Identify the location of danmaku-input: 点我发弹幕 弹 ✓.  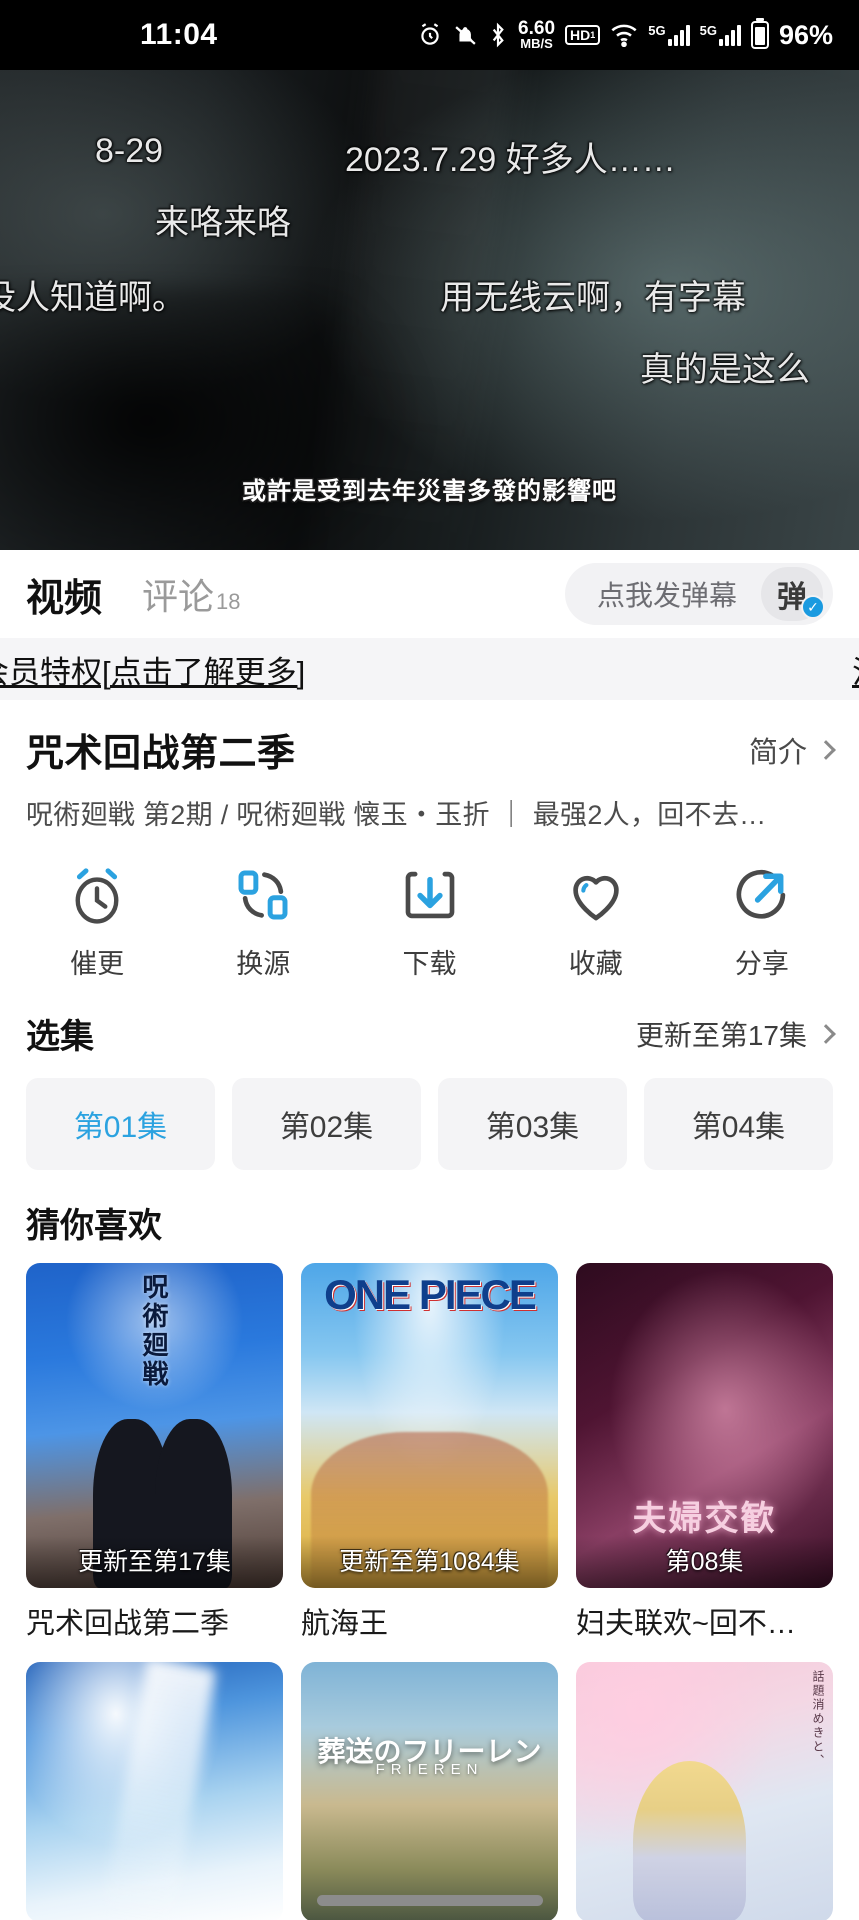
(699, 594).